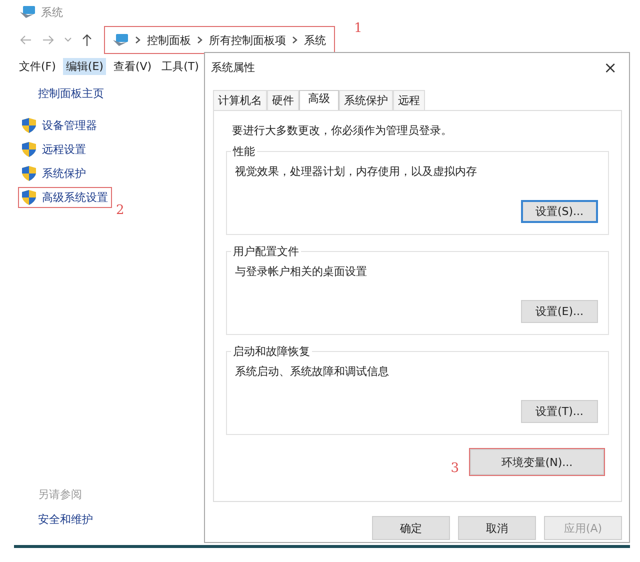  Describe the element at coordinates (71, 93) in the screenshot. I see `sidebar-link: 控制面板主页` at that location.